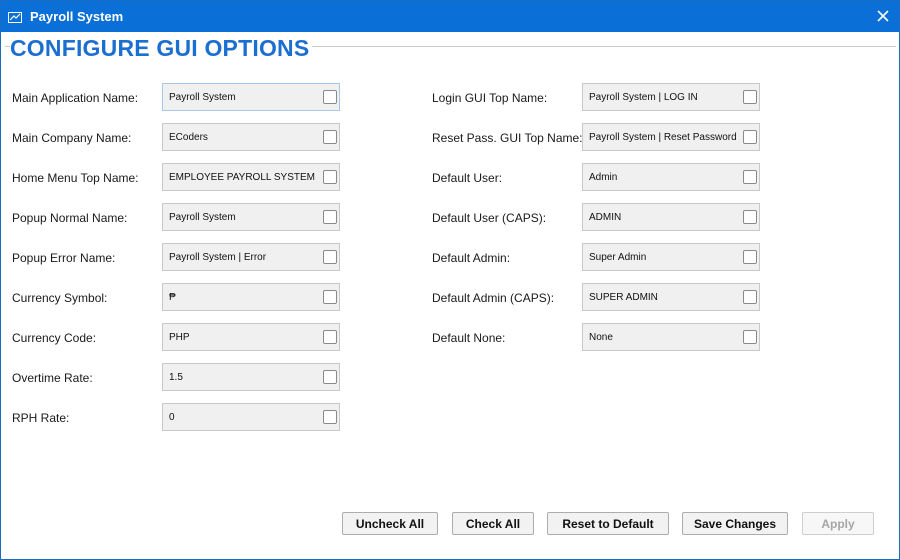 The image size is (900, 560). I want to click on field-label: Default Admin:, so click(471, 258).